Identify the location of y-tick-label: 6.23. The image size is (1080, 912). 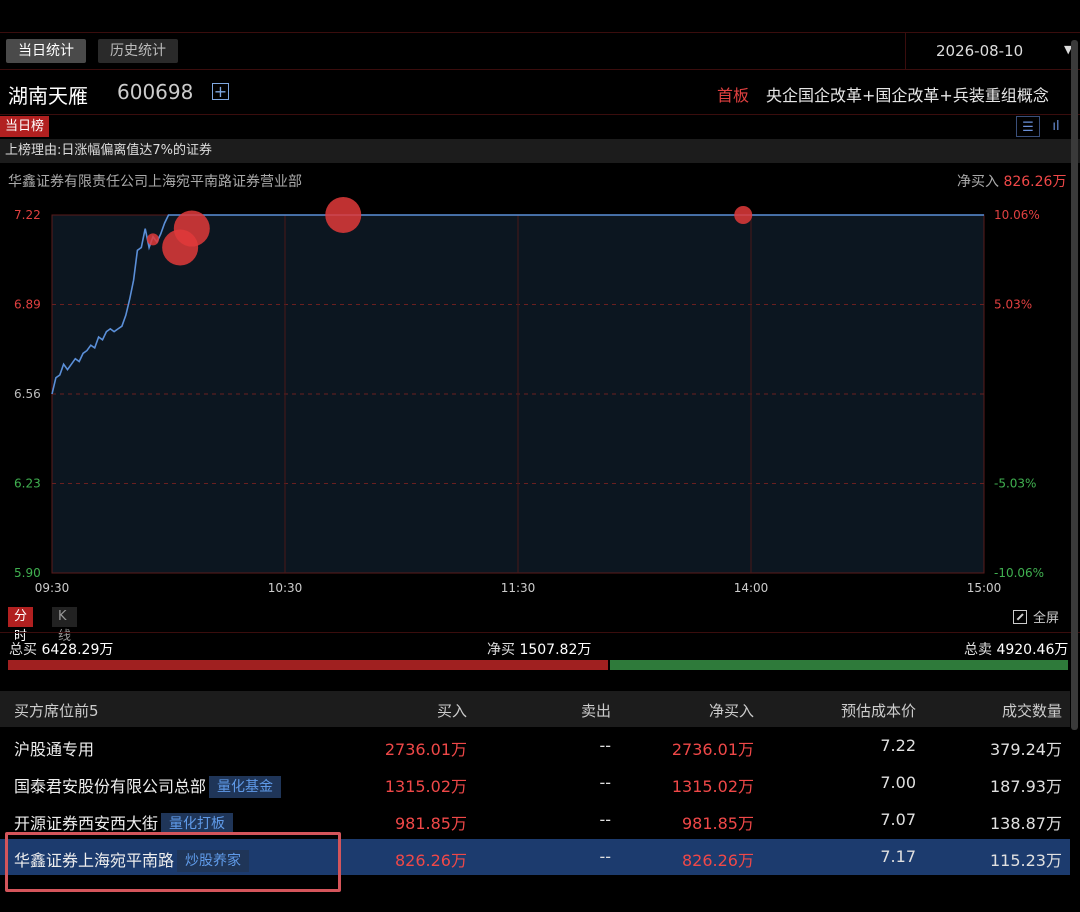
(27, 484).